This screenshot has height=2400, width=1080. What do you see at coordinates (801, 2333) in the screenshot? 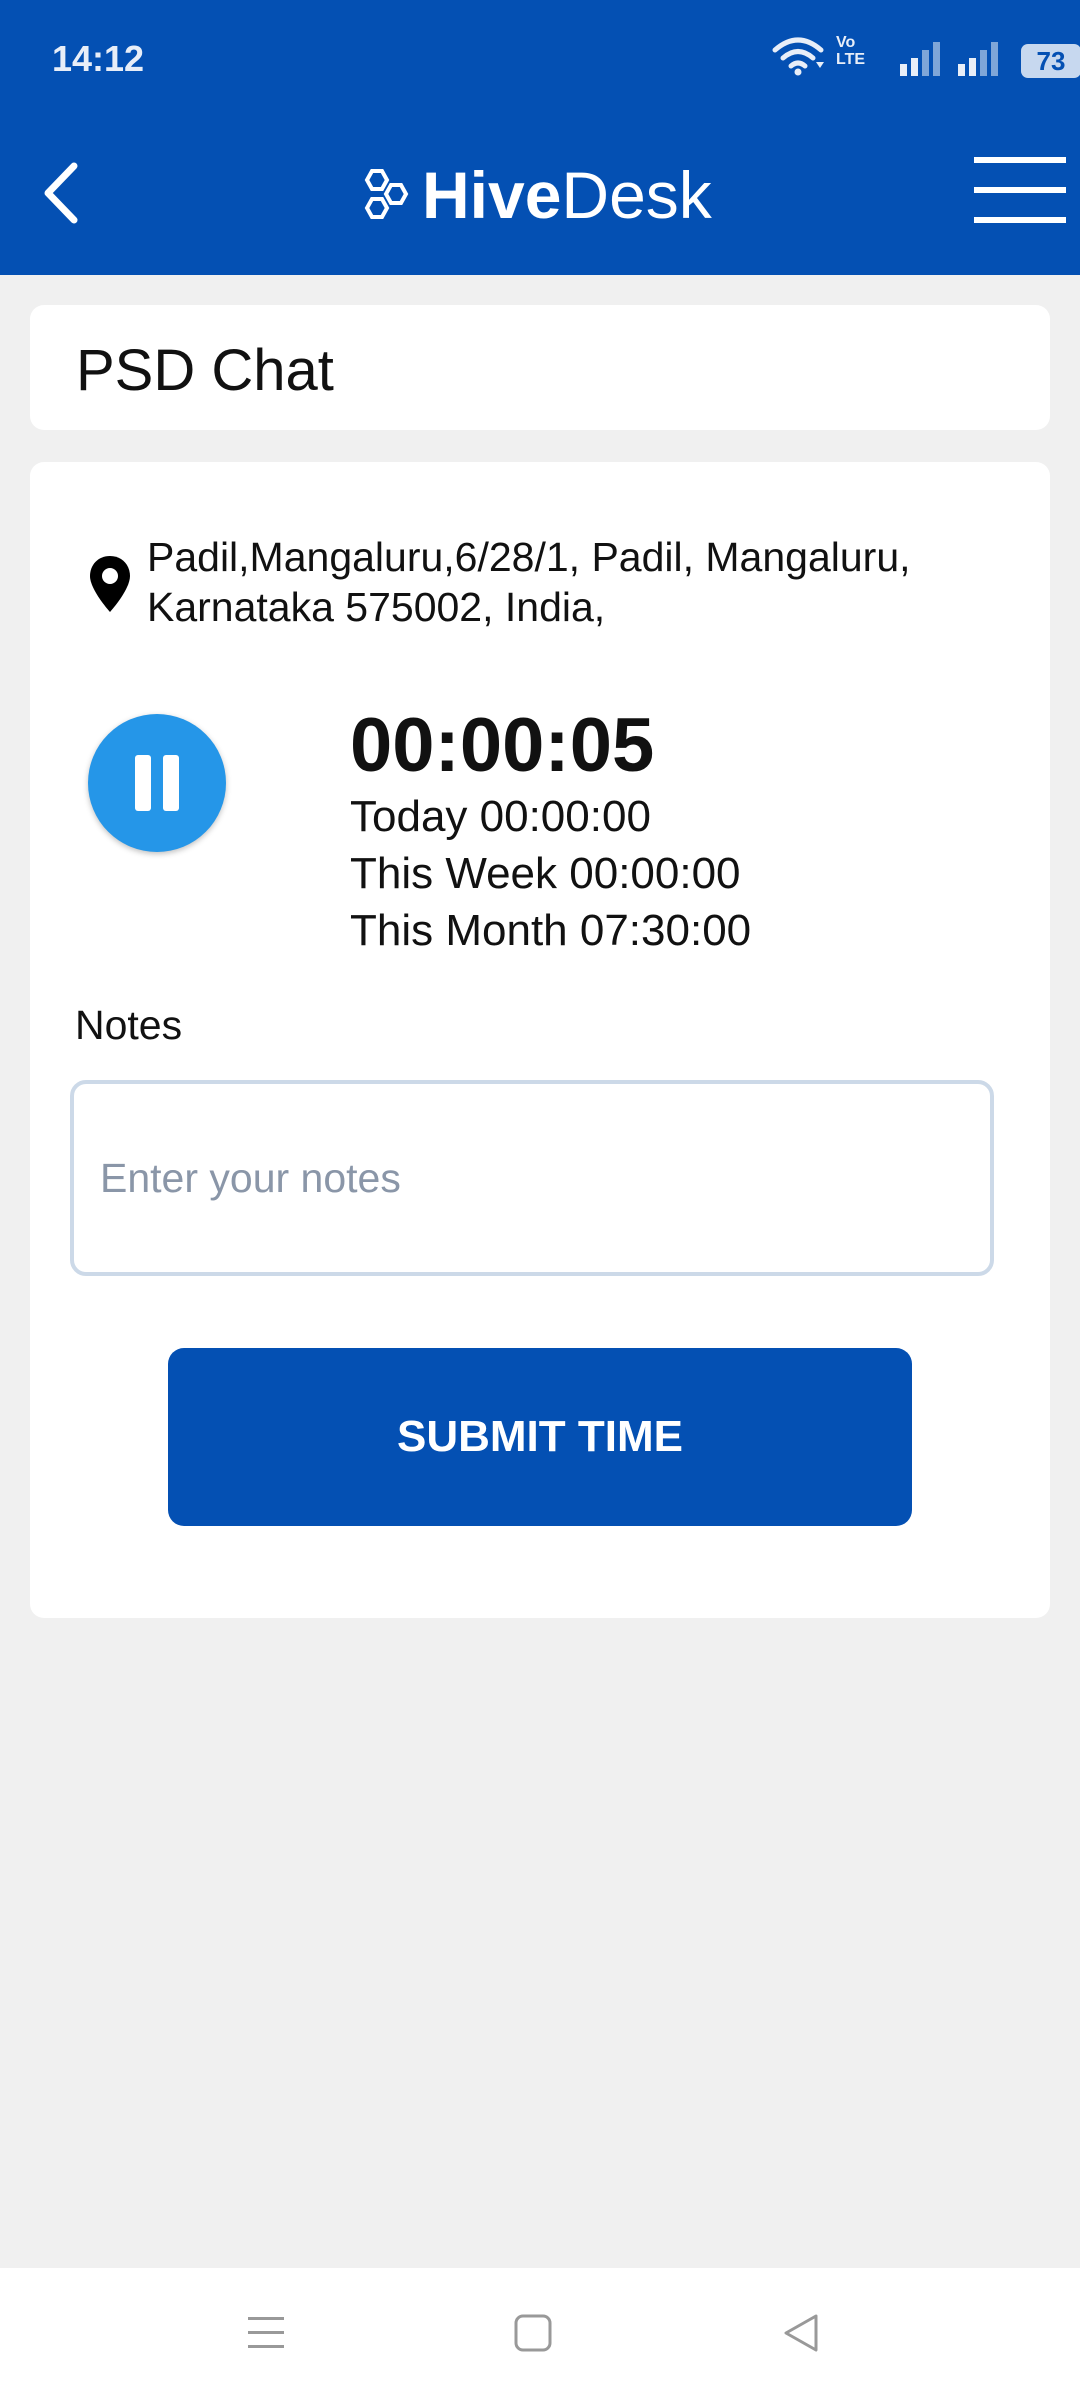
I see `back-icon` at bounding box center [801, 2333].